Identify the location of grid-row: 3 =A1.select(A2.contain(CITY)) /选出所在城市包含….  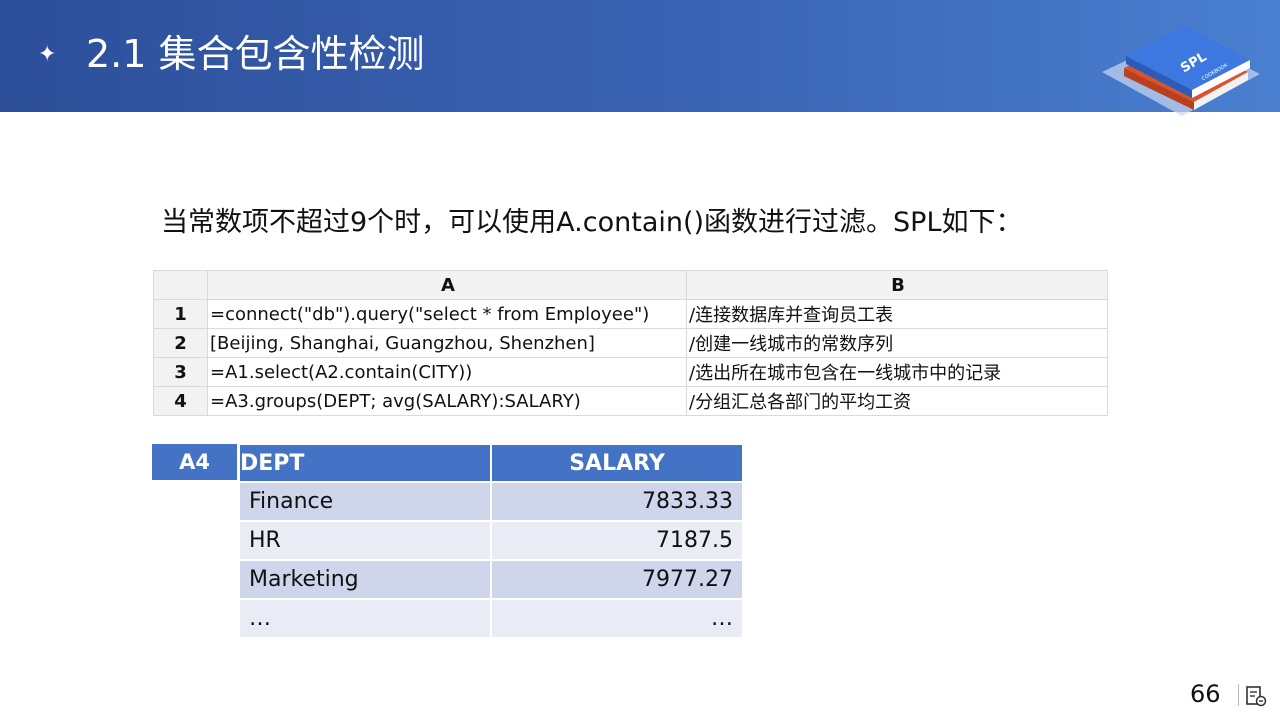
(630, 372).